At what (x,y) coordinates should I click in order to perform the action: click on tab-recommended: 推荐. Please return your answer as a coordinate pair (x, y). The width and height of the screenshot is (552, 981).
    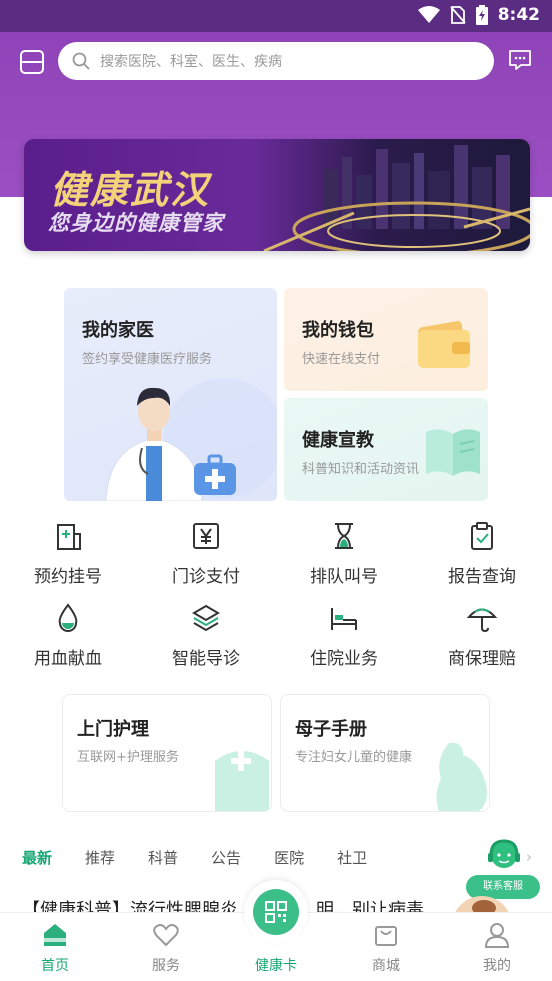
    Looking at the image, I should click on (100, 857).